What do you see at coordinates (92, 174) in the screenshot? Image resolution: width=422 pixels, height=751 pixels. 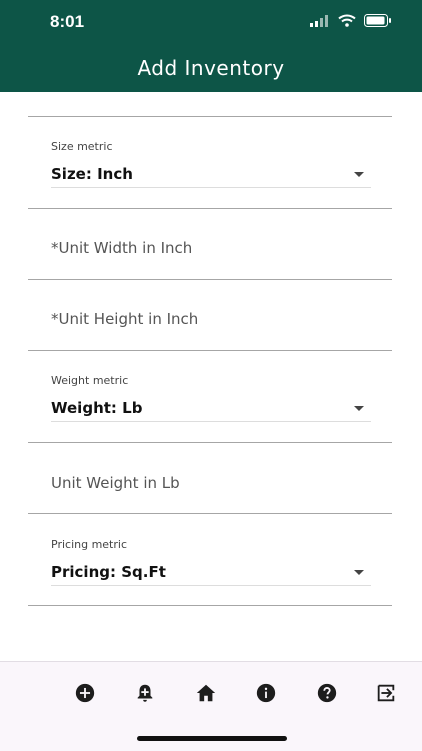 I see `size-metric-value: Size: Inch` at bounding box center [92, 174].